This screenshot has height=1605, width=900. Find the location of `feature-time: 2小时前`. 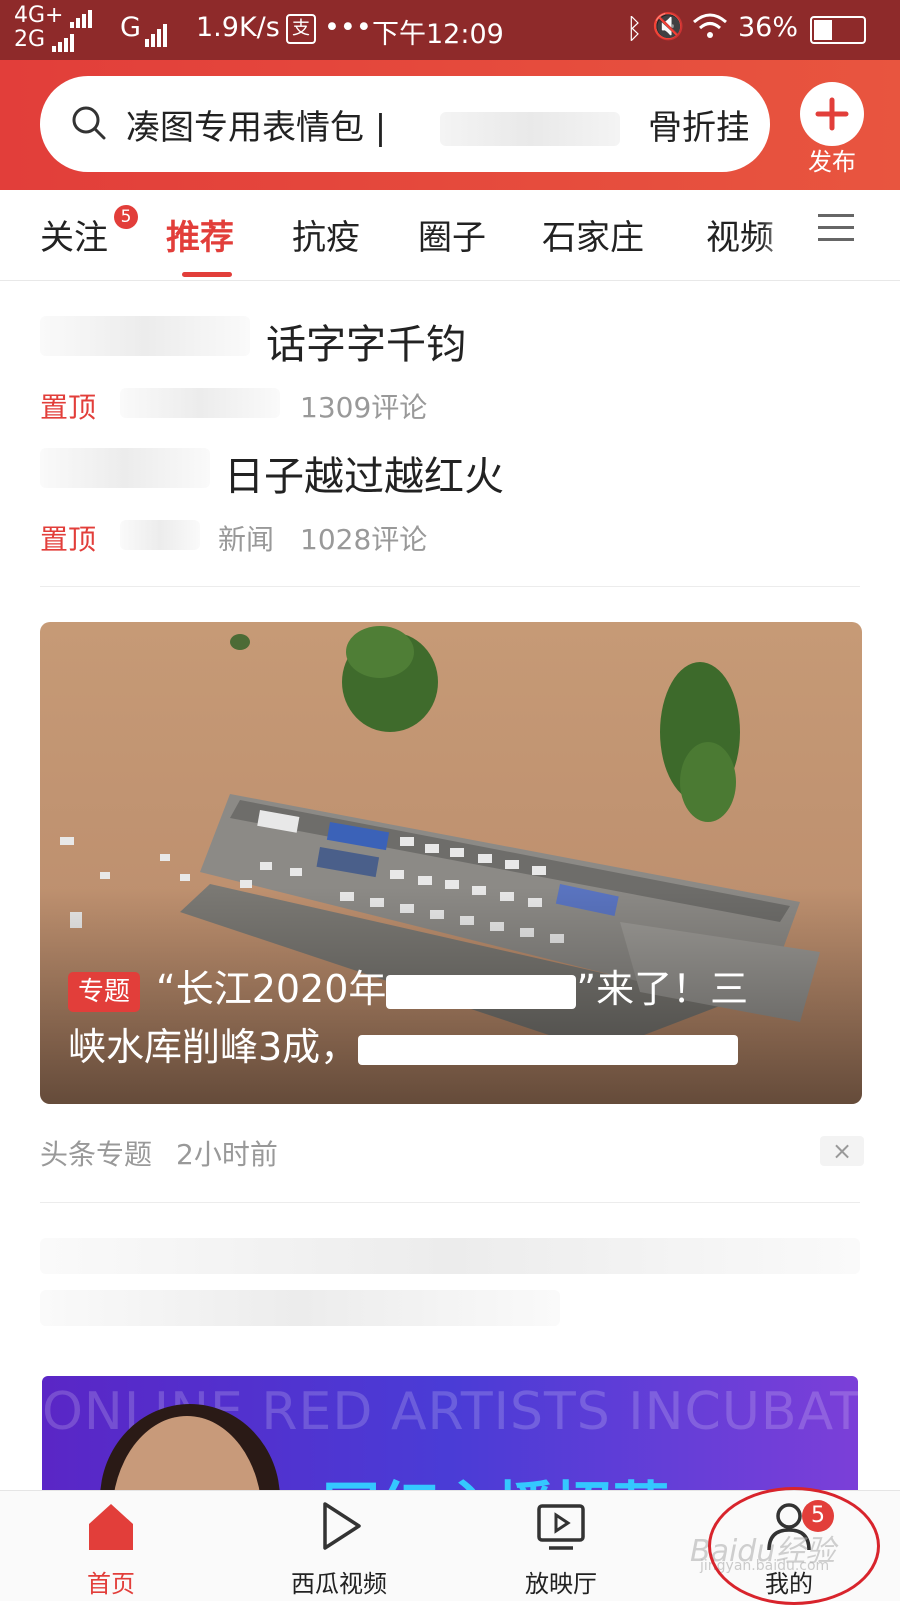

feature-time: 2小时前 is located at coordinates (227, 1154).